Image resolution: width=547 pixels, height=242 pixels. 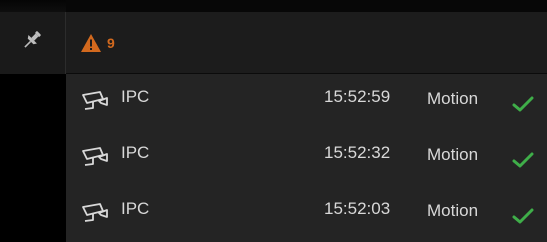 I want to click on top-strip, so click(x=273, y=6).